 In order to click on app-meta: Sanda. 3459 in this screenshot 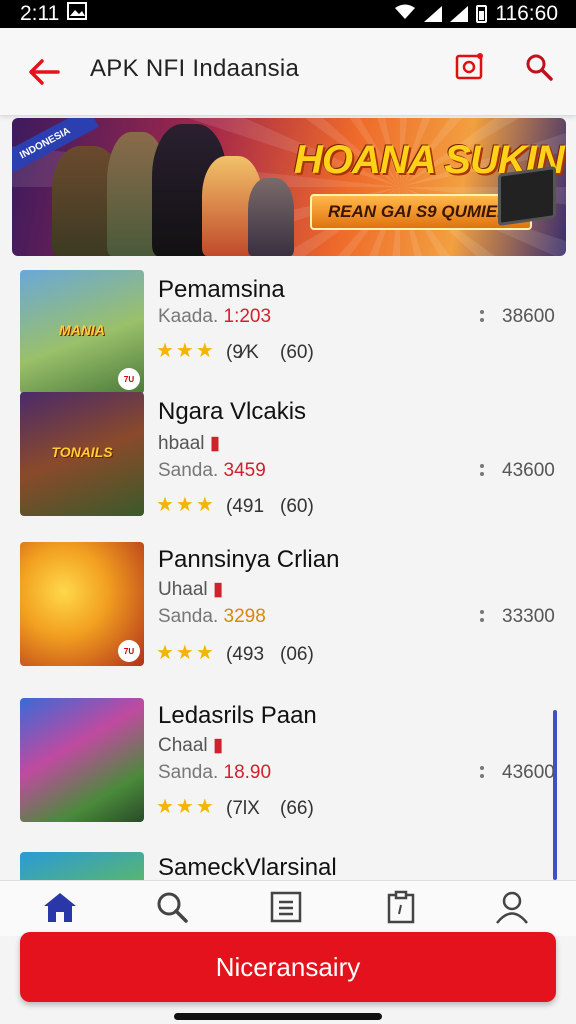, I will do `click(212, 471)`.